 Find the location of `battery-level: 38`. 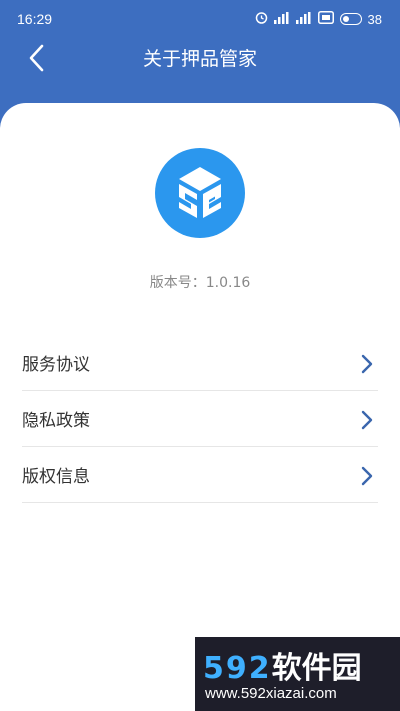

battery-level: 38 is located at coordinates (374, 19).